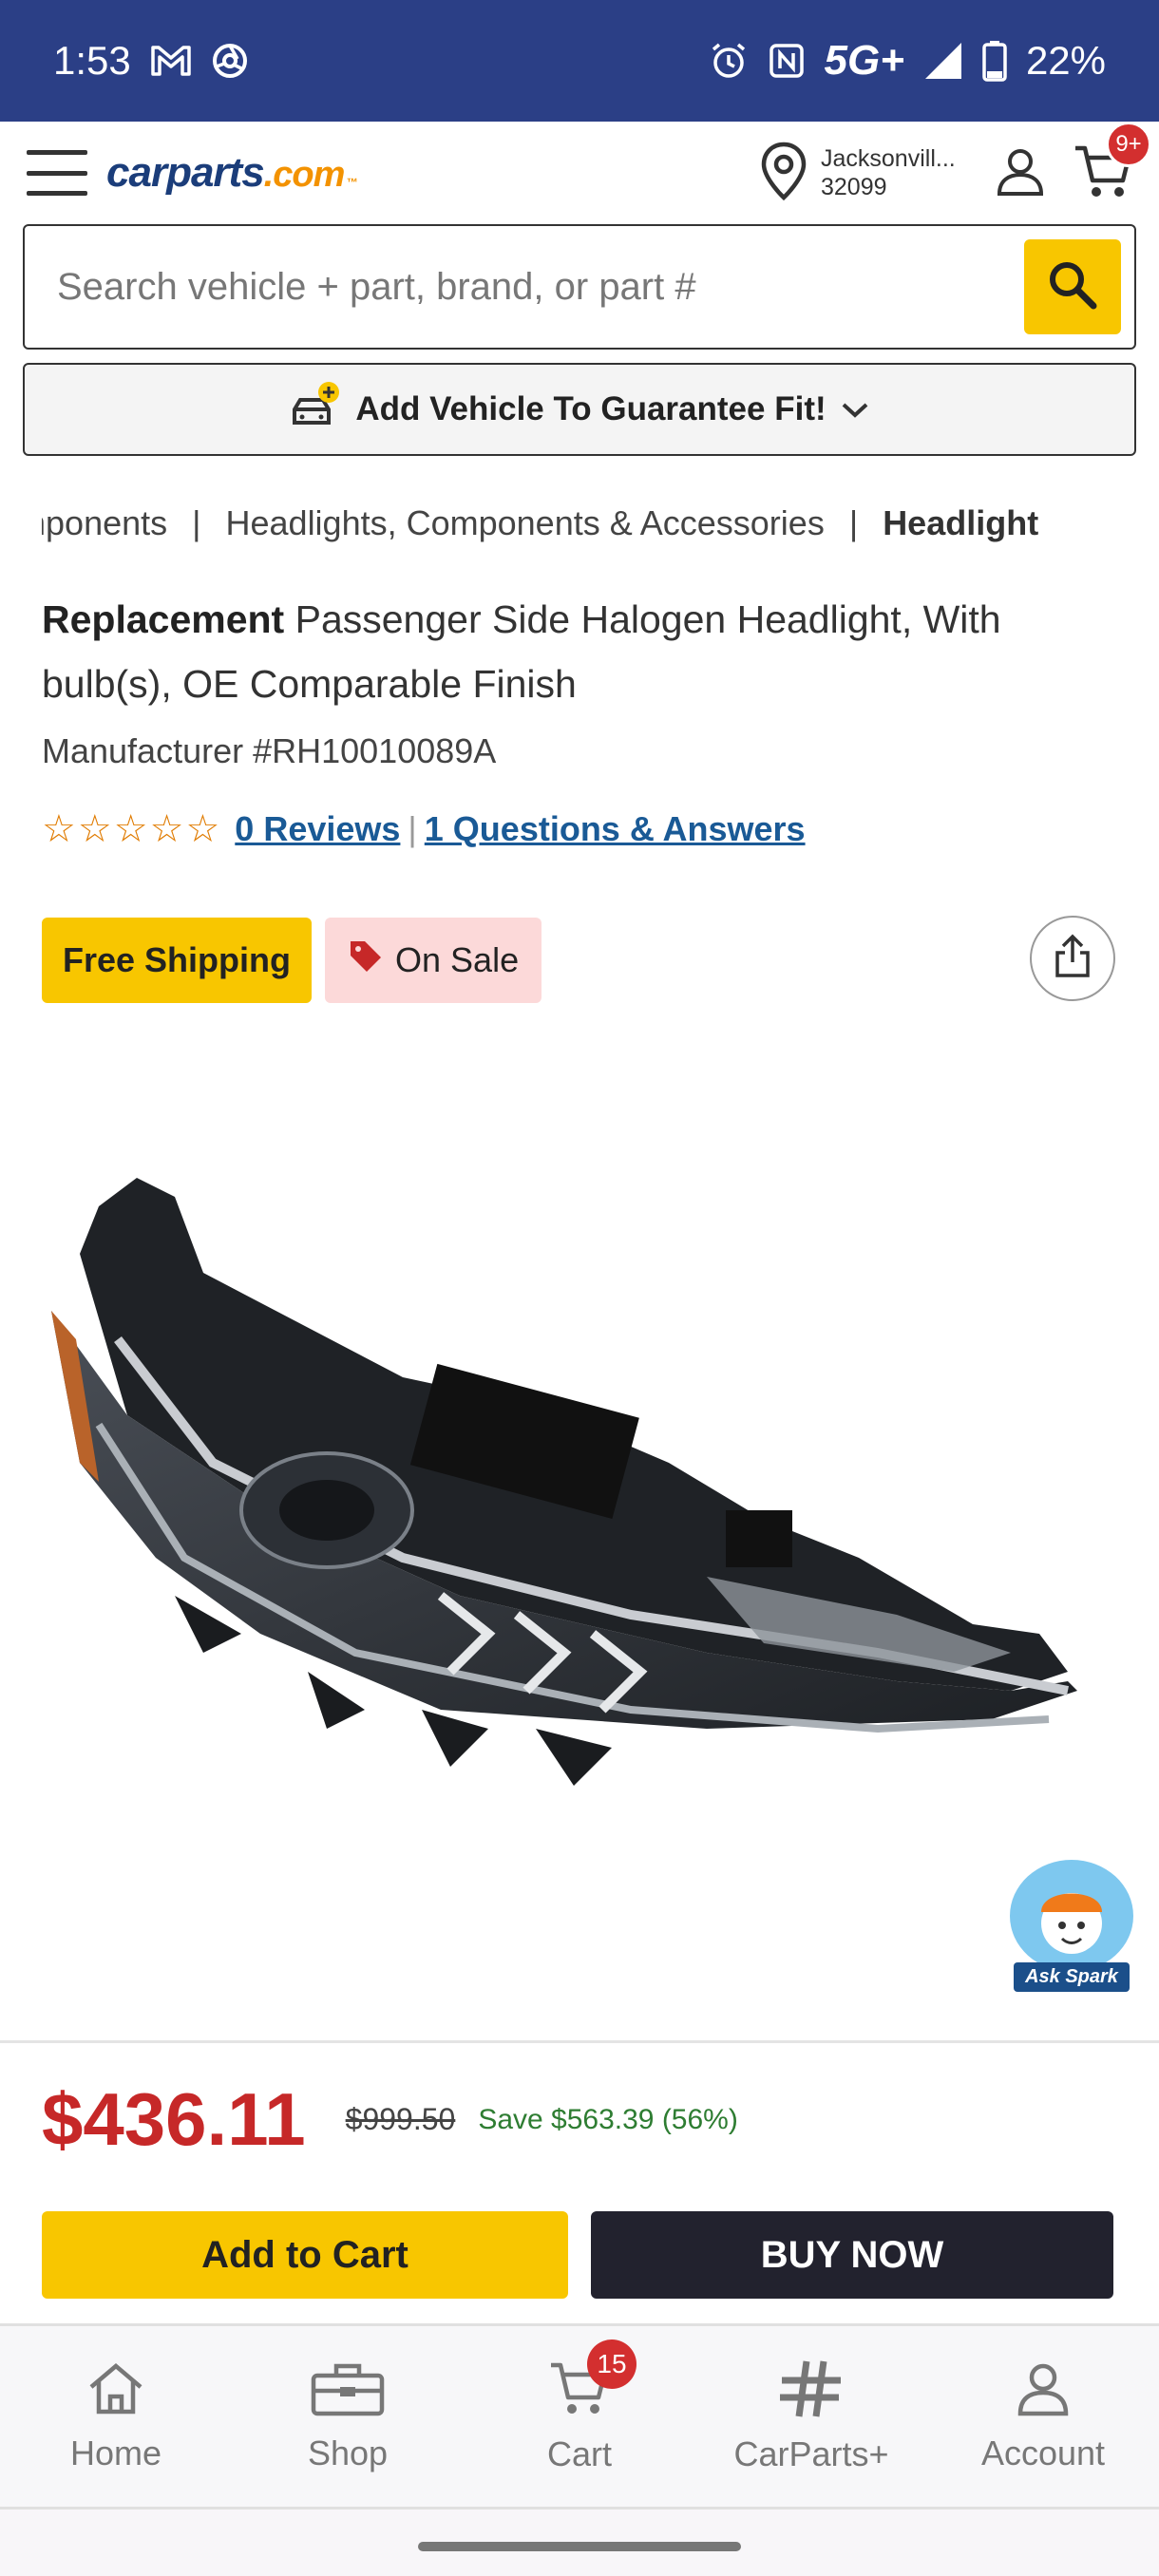 This screenshot has width=1159, height=2576. I want to click on bottom-navigation: Home Shop 15 Cart CarParts+ Account, so click(579, 2416).